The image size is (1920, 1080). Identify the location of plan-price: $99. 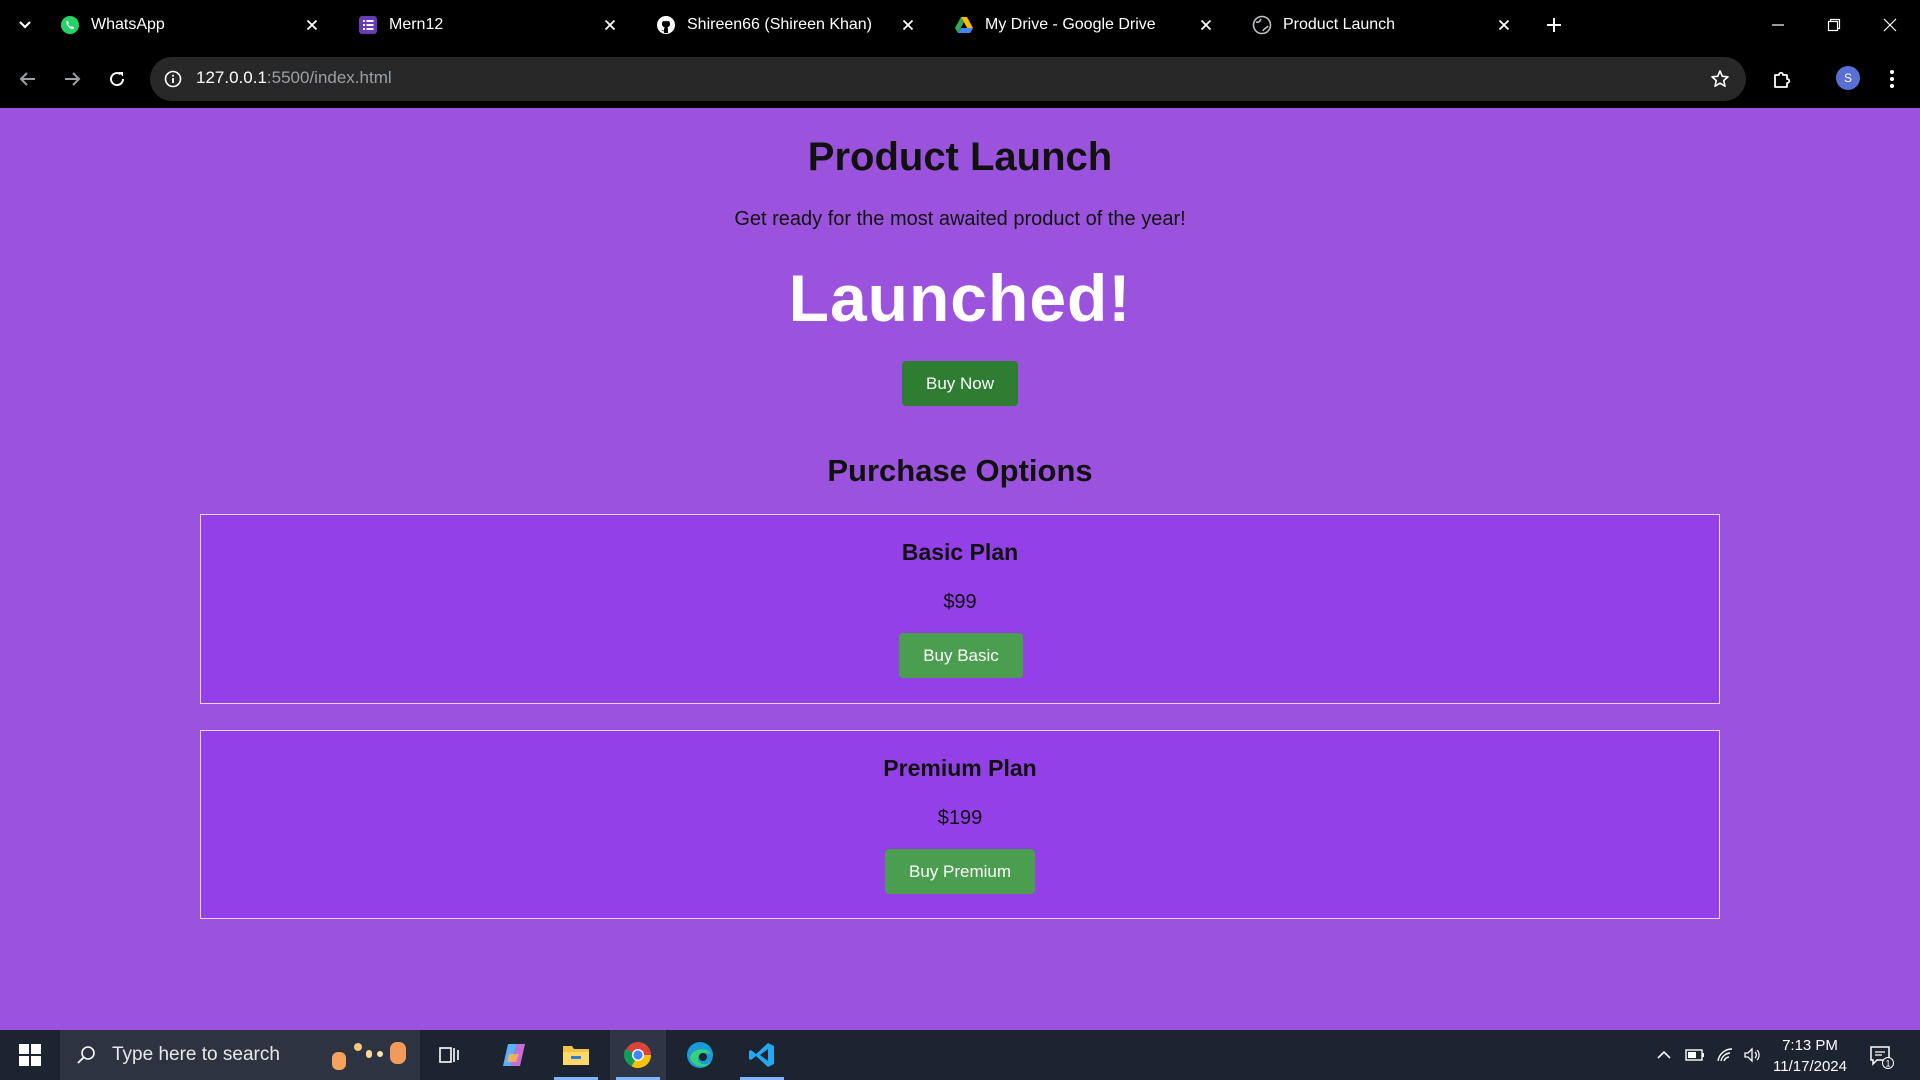
(960, 602).